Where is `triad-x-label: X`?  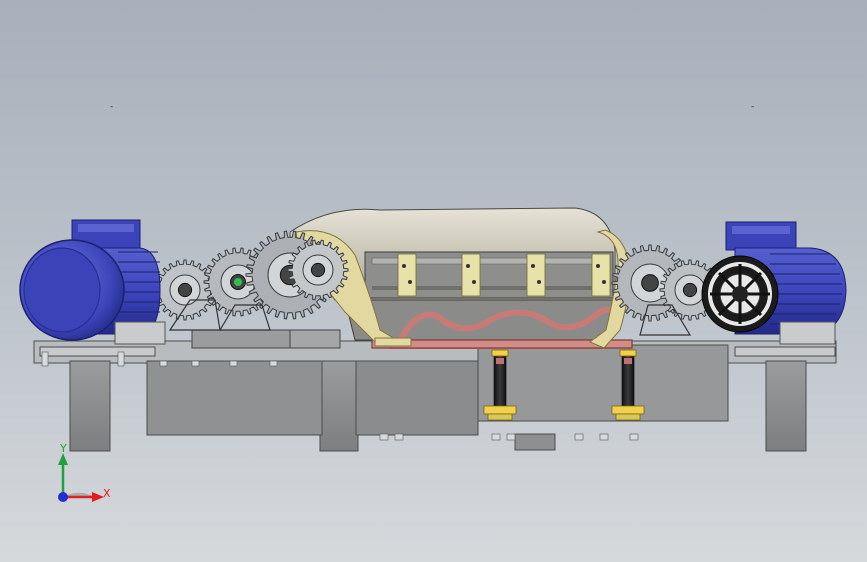
triad-x-label: X is located at coordinates (107, 493).